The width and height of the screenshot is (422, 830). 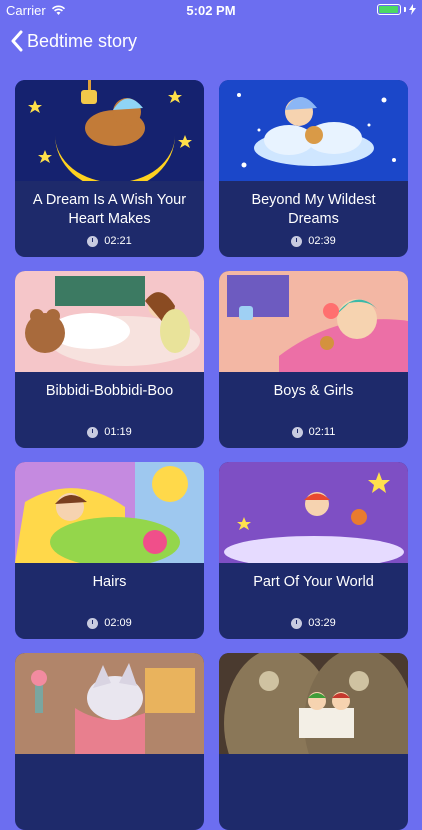 I want to click on duration-label: 02:09, so click(x=118, y=623).